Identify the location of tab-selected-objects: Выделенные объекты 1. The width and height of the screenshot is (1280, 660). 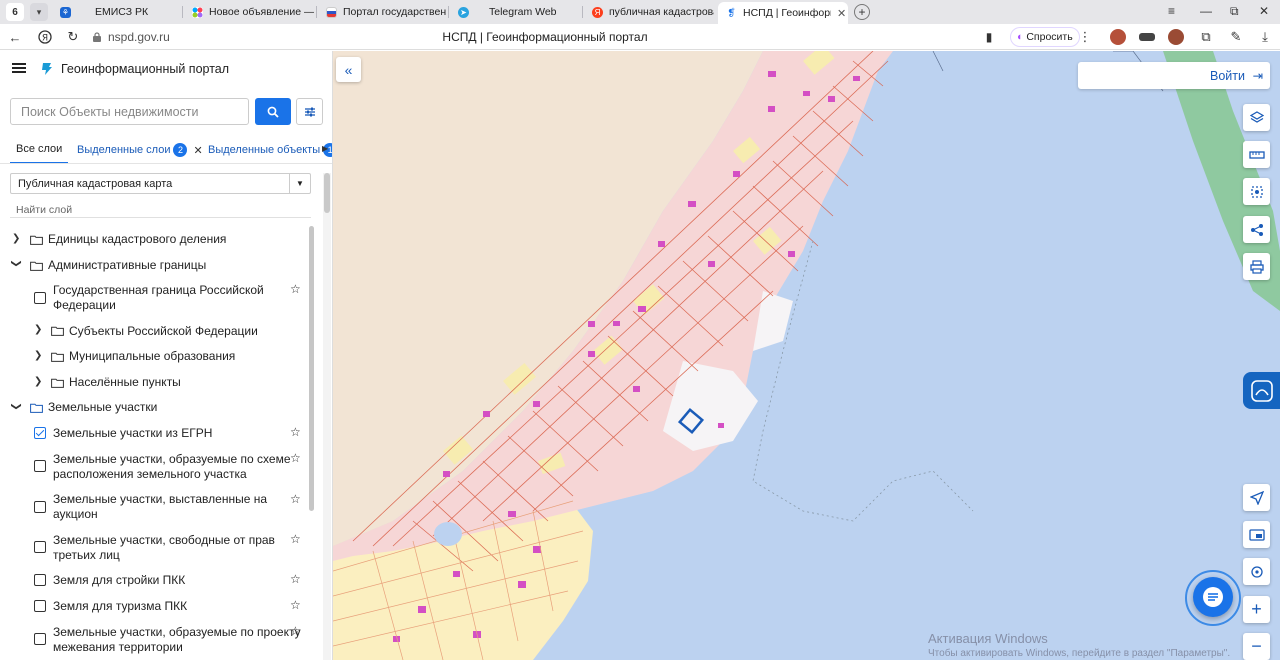
(270, 150).